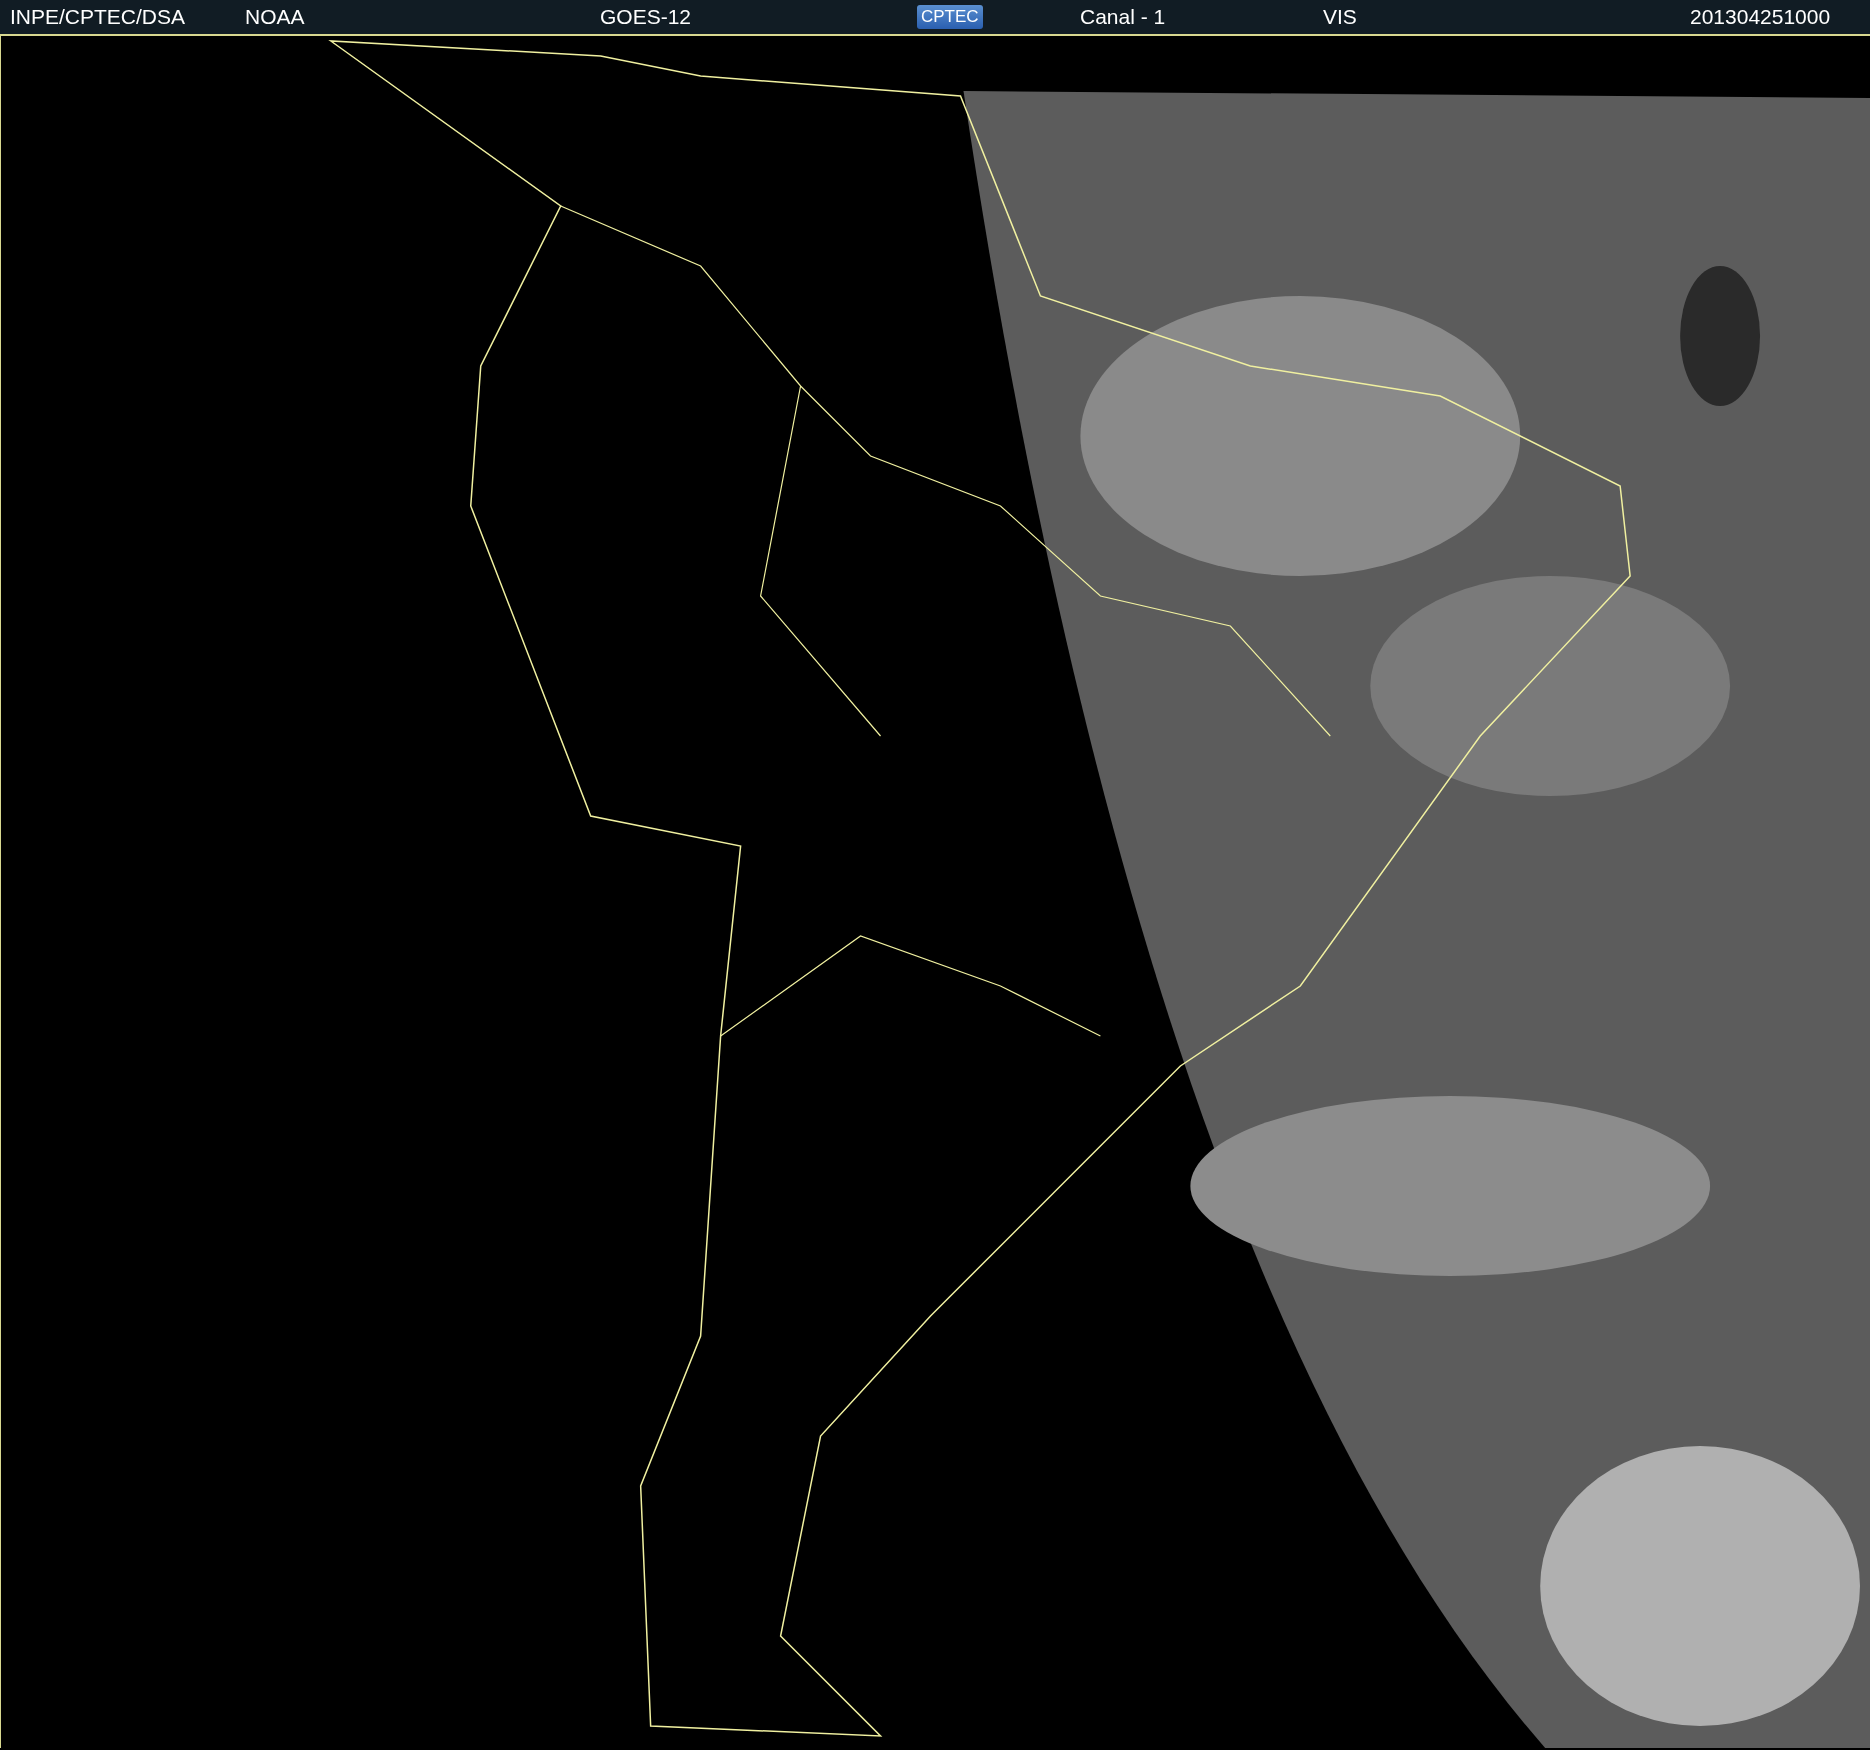  Describe the element at coordinates (1123, 17) in the screenshot. I see `channel-label: Canal - 1` at that location.